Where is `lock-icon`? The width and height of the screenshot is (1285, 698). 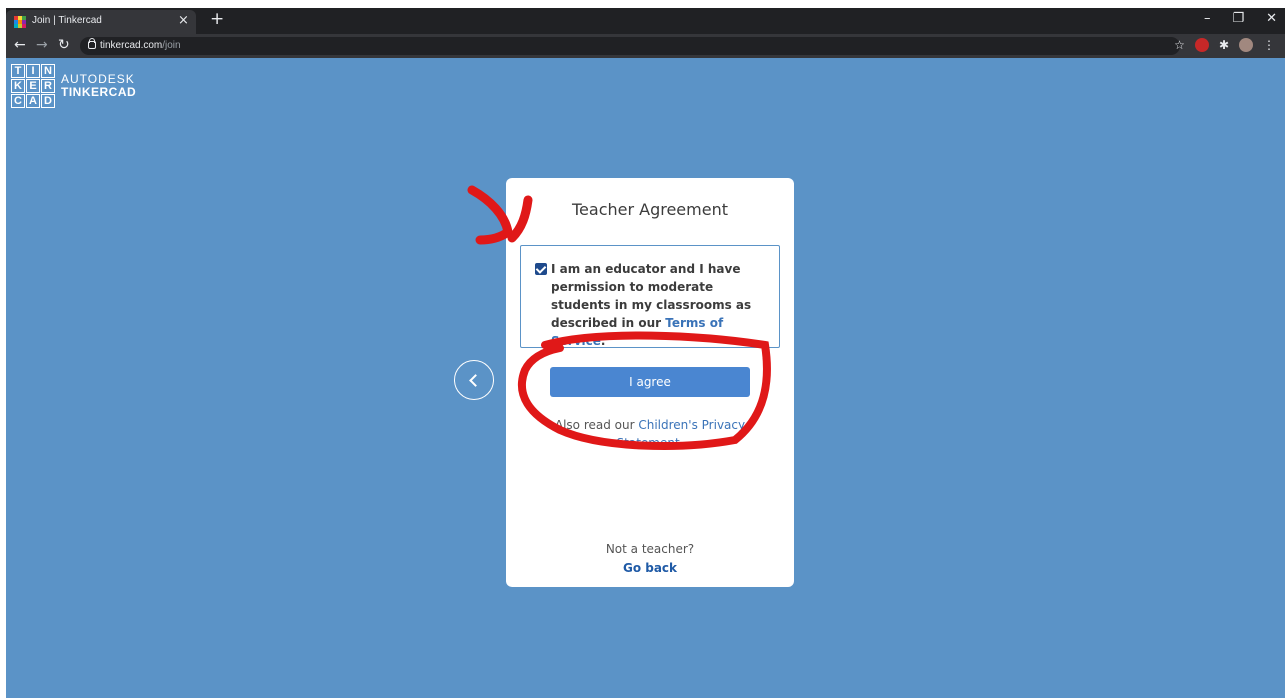 lock-icon is located at coordinates (92, 43).